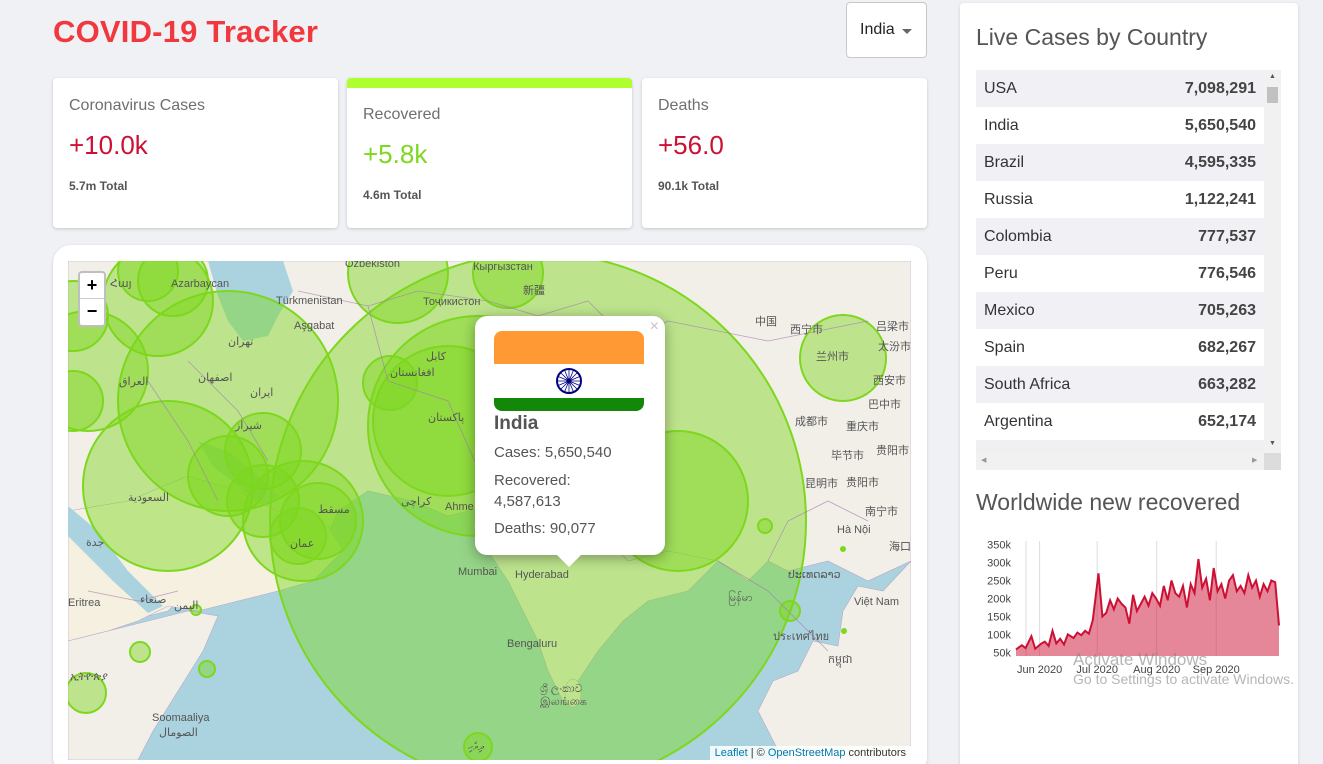 The image size is (1323, 764). What do you see at coordinates (1120, 461) in the screenshot?
I see `table-horizontal-scrollbar: ◀ ▶` at bounding box center [1120, 461].